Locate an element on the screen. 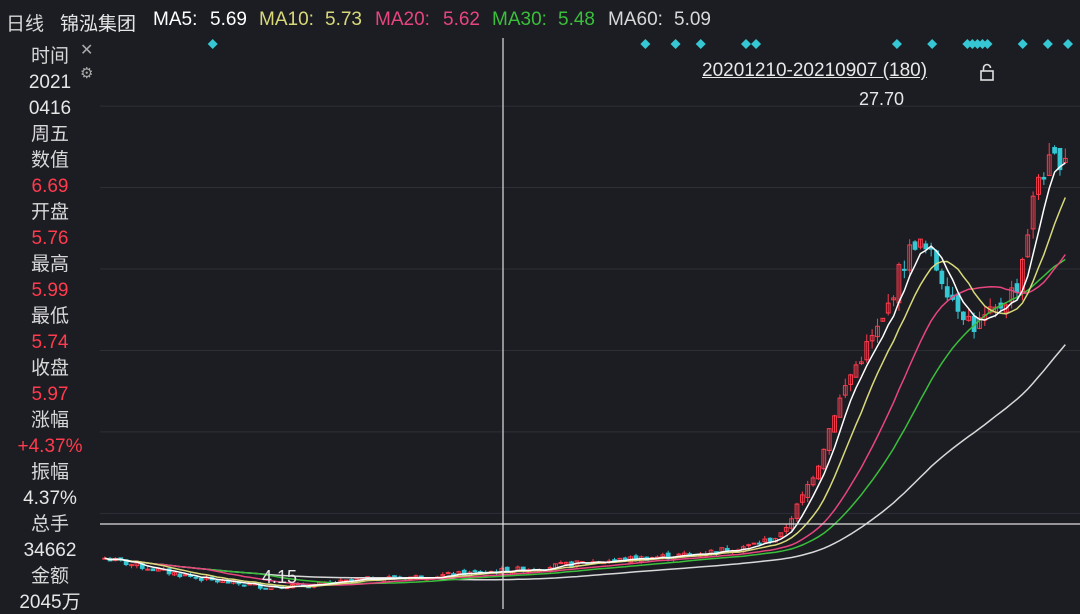 Image resolution: width=1080 pixels, height=614 pixels. low-value: 5.74 is located at coordinates (50, 342).